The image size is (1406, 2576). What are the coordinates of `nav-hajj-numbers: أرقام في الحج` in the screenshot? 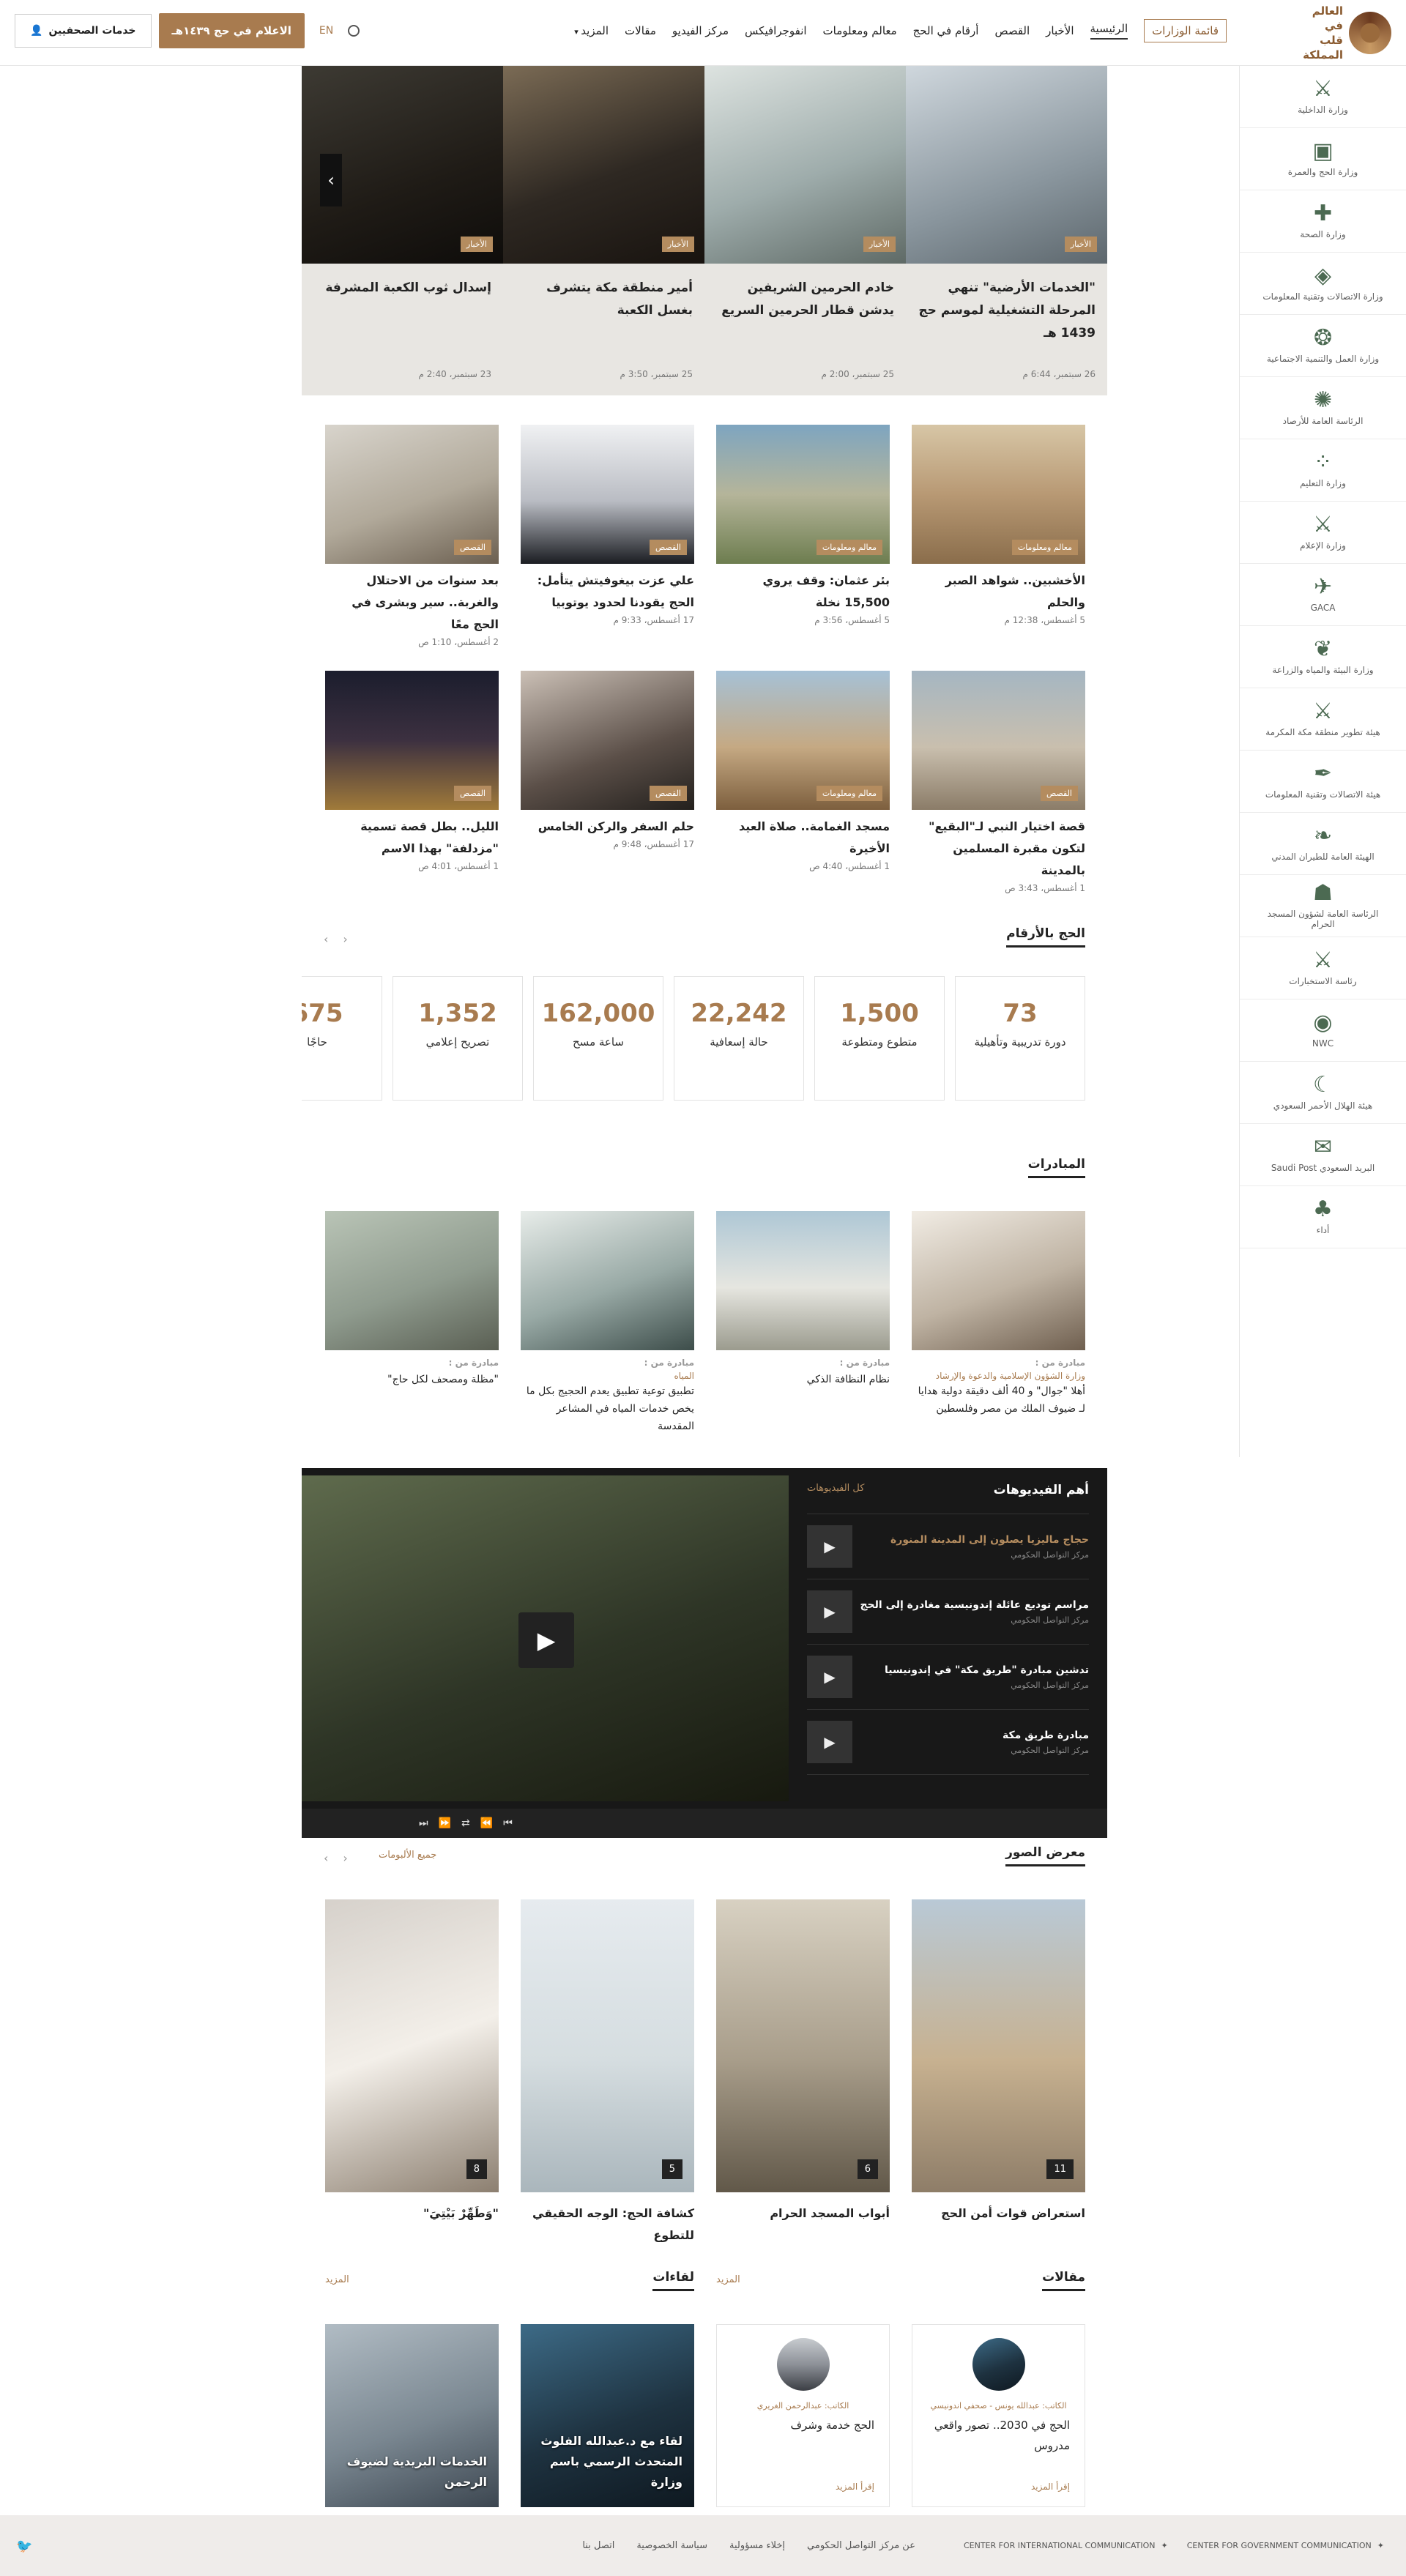 It's located at (946, 30).